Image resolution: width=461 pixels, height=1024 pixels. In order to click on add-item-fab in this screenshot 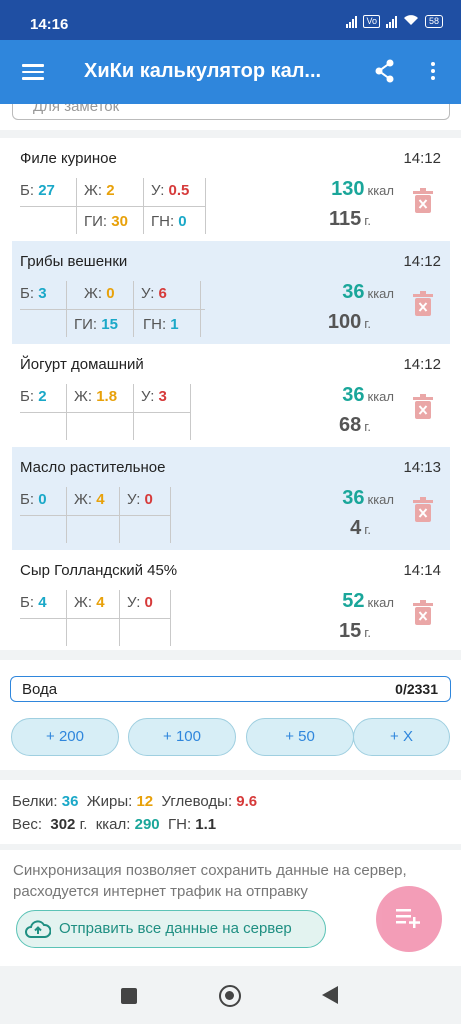, I will do `click(409, 919)`.